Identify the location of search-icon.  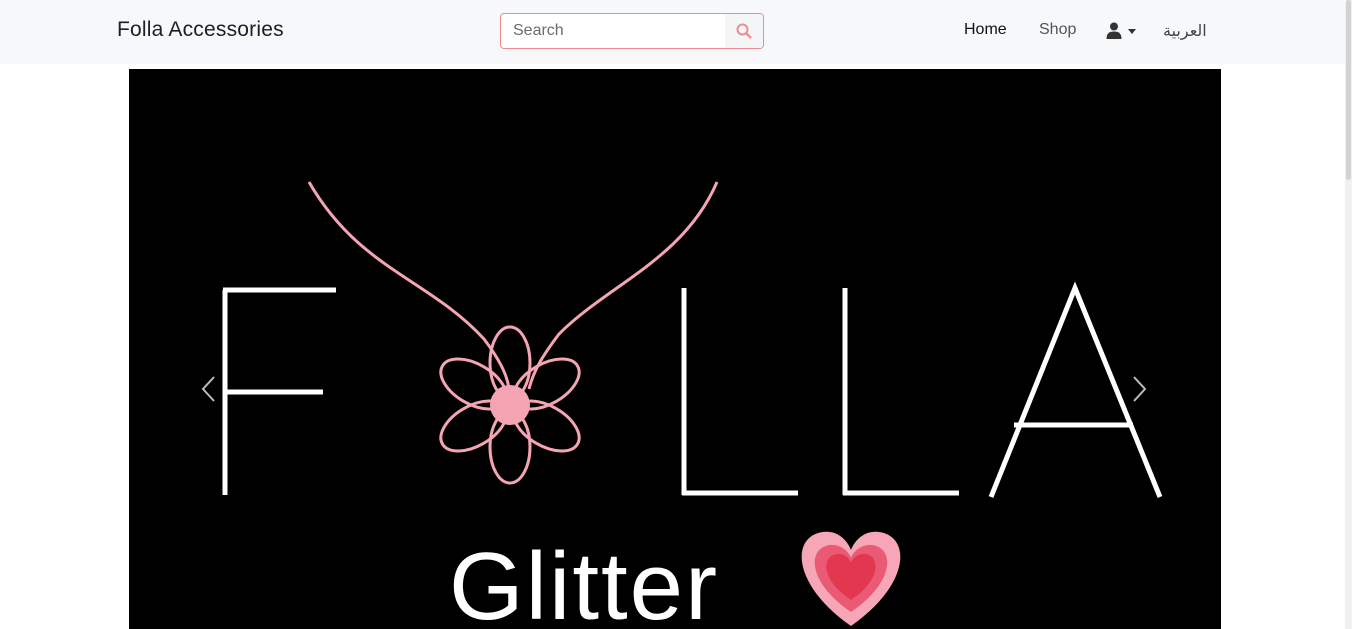
(744, 31).